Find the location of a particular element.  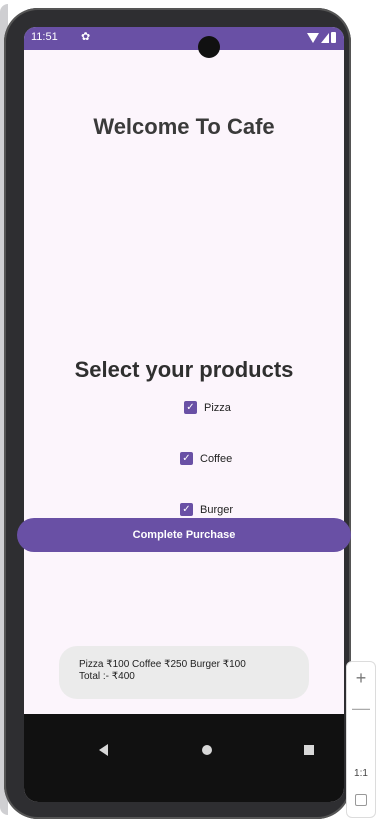

toast-line-items: Pizza ₹100 Coffee ₹250 Burger ₹100 is located at coordinates (162, 664).